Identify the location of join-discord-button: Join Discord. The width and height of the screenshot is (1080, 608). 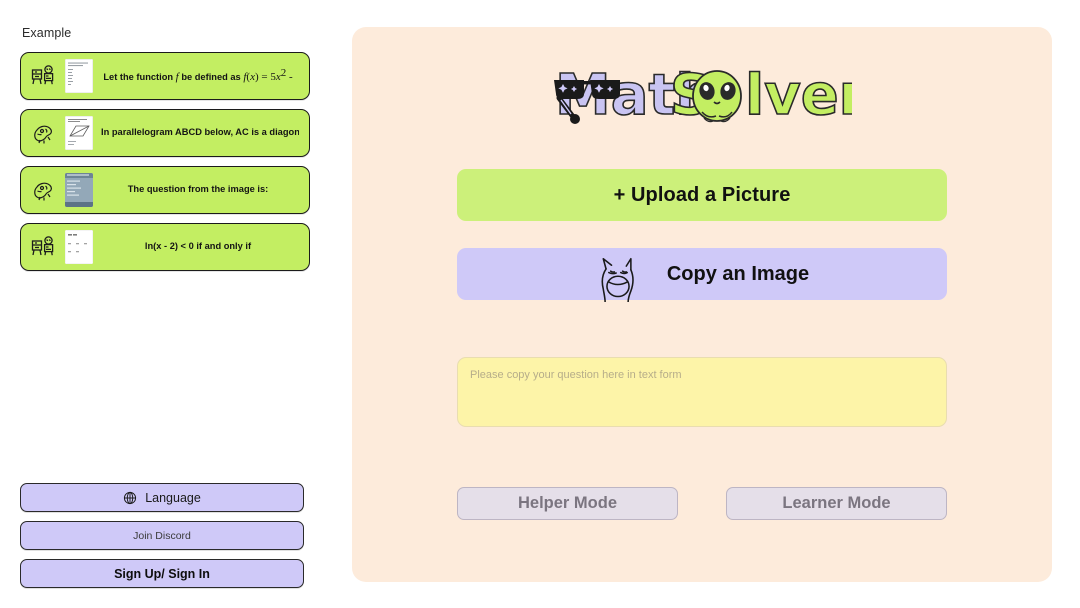
(162, 535).